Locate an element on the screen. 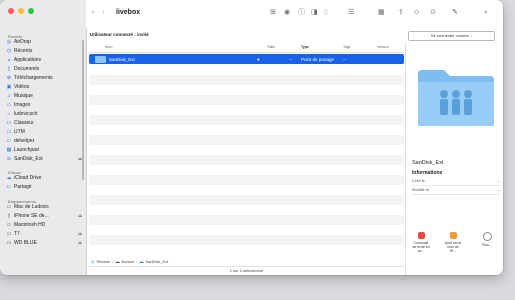  minimize-window-button is located at coordinates (21, 11).